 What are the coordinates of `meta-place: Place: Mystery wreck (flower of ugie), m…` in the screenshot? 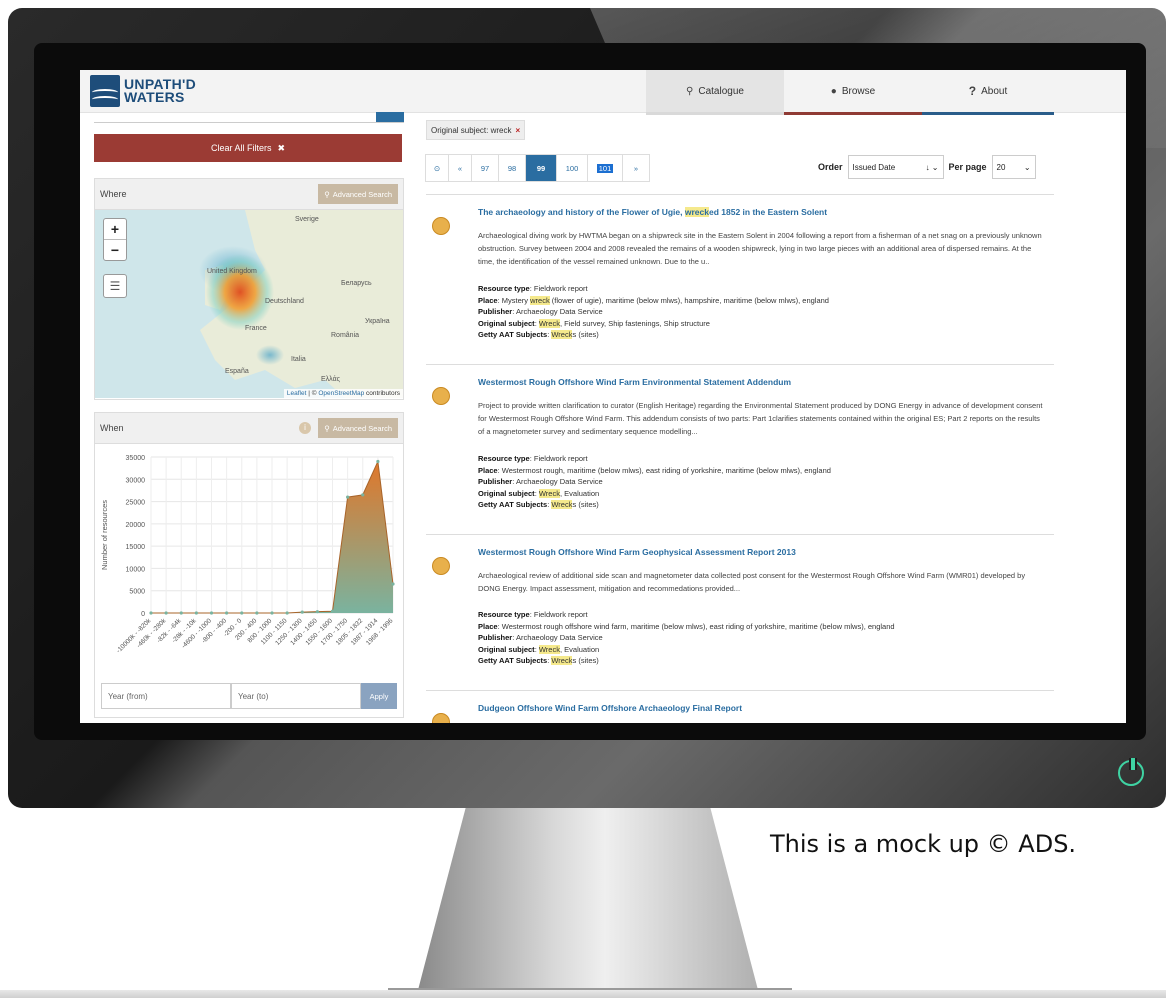 It's located at (653, 300).